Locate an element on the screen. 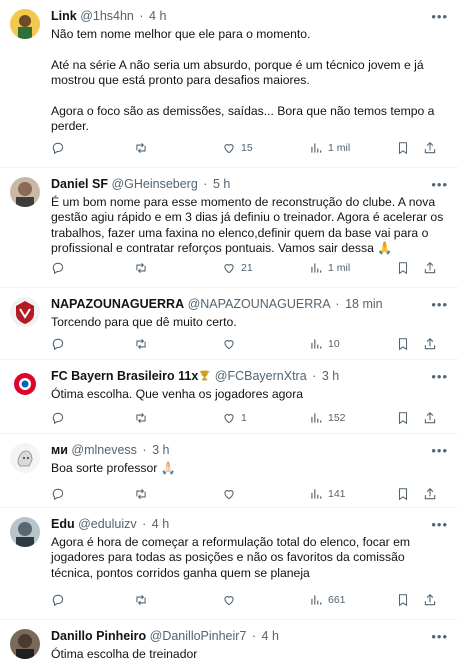 The image size is (458, 663). author-handle: @NAPAZOUNAGUERRA is located at coordinates (259, 304).